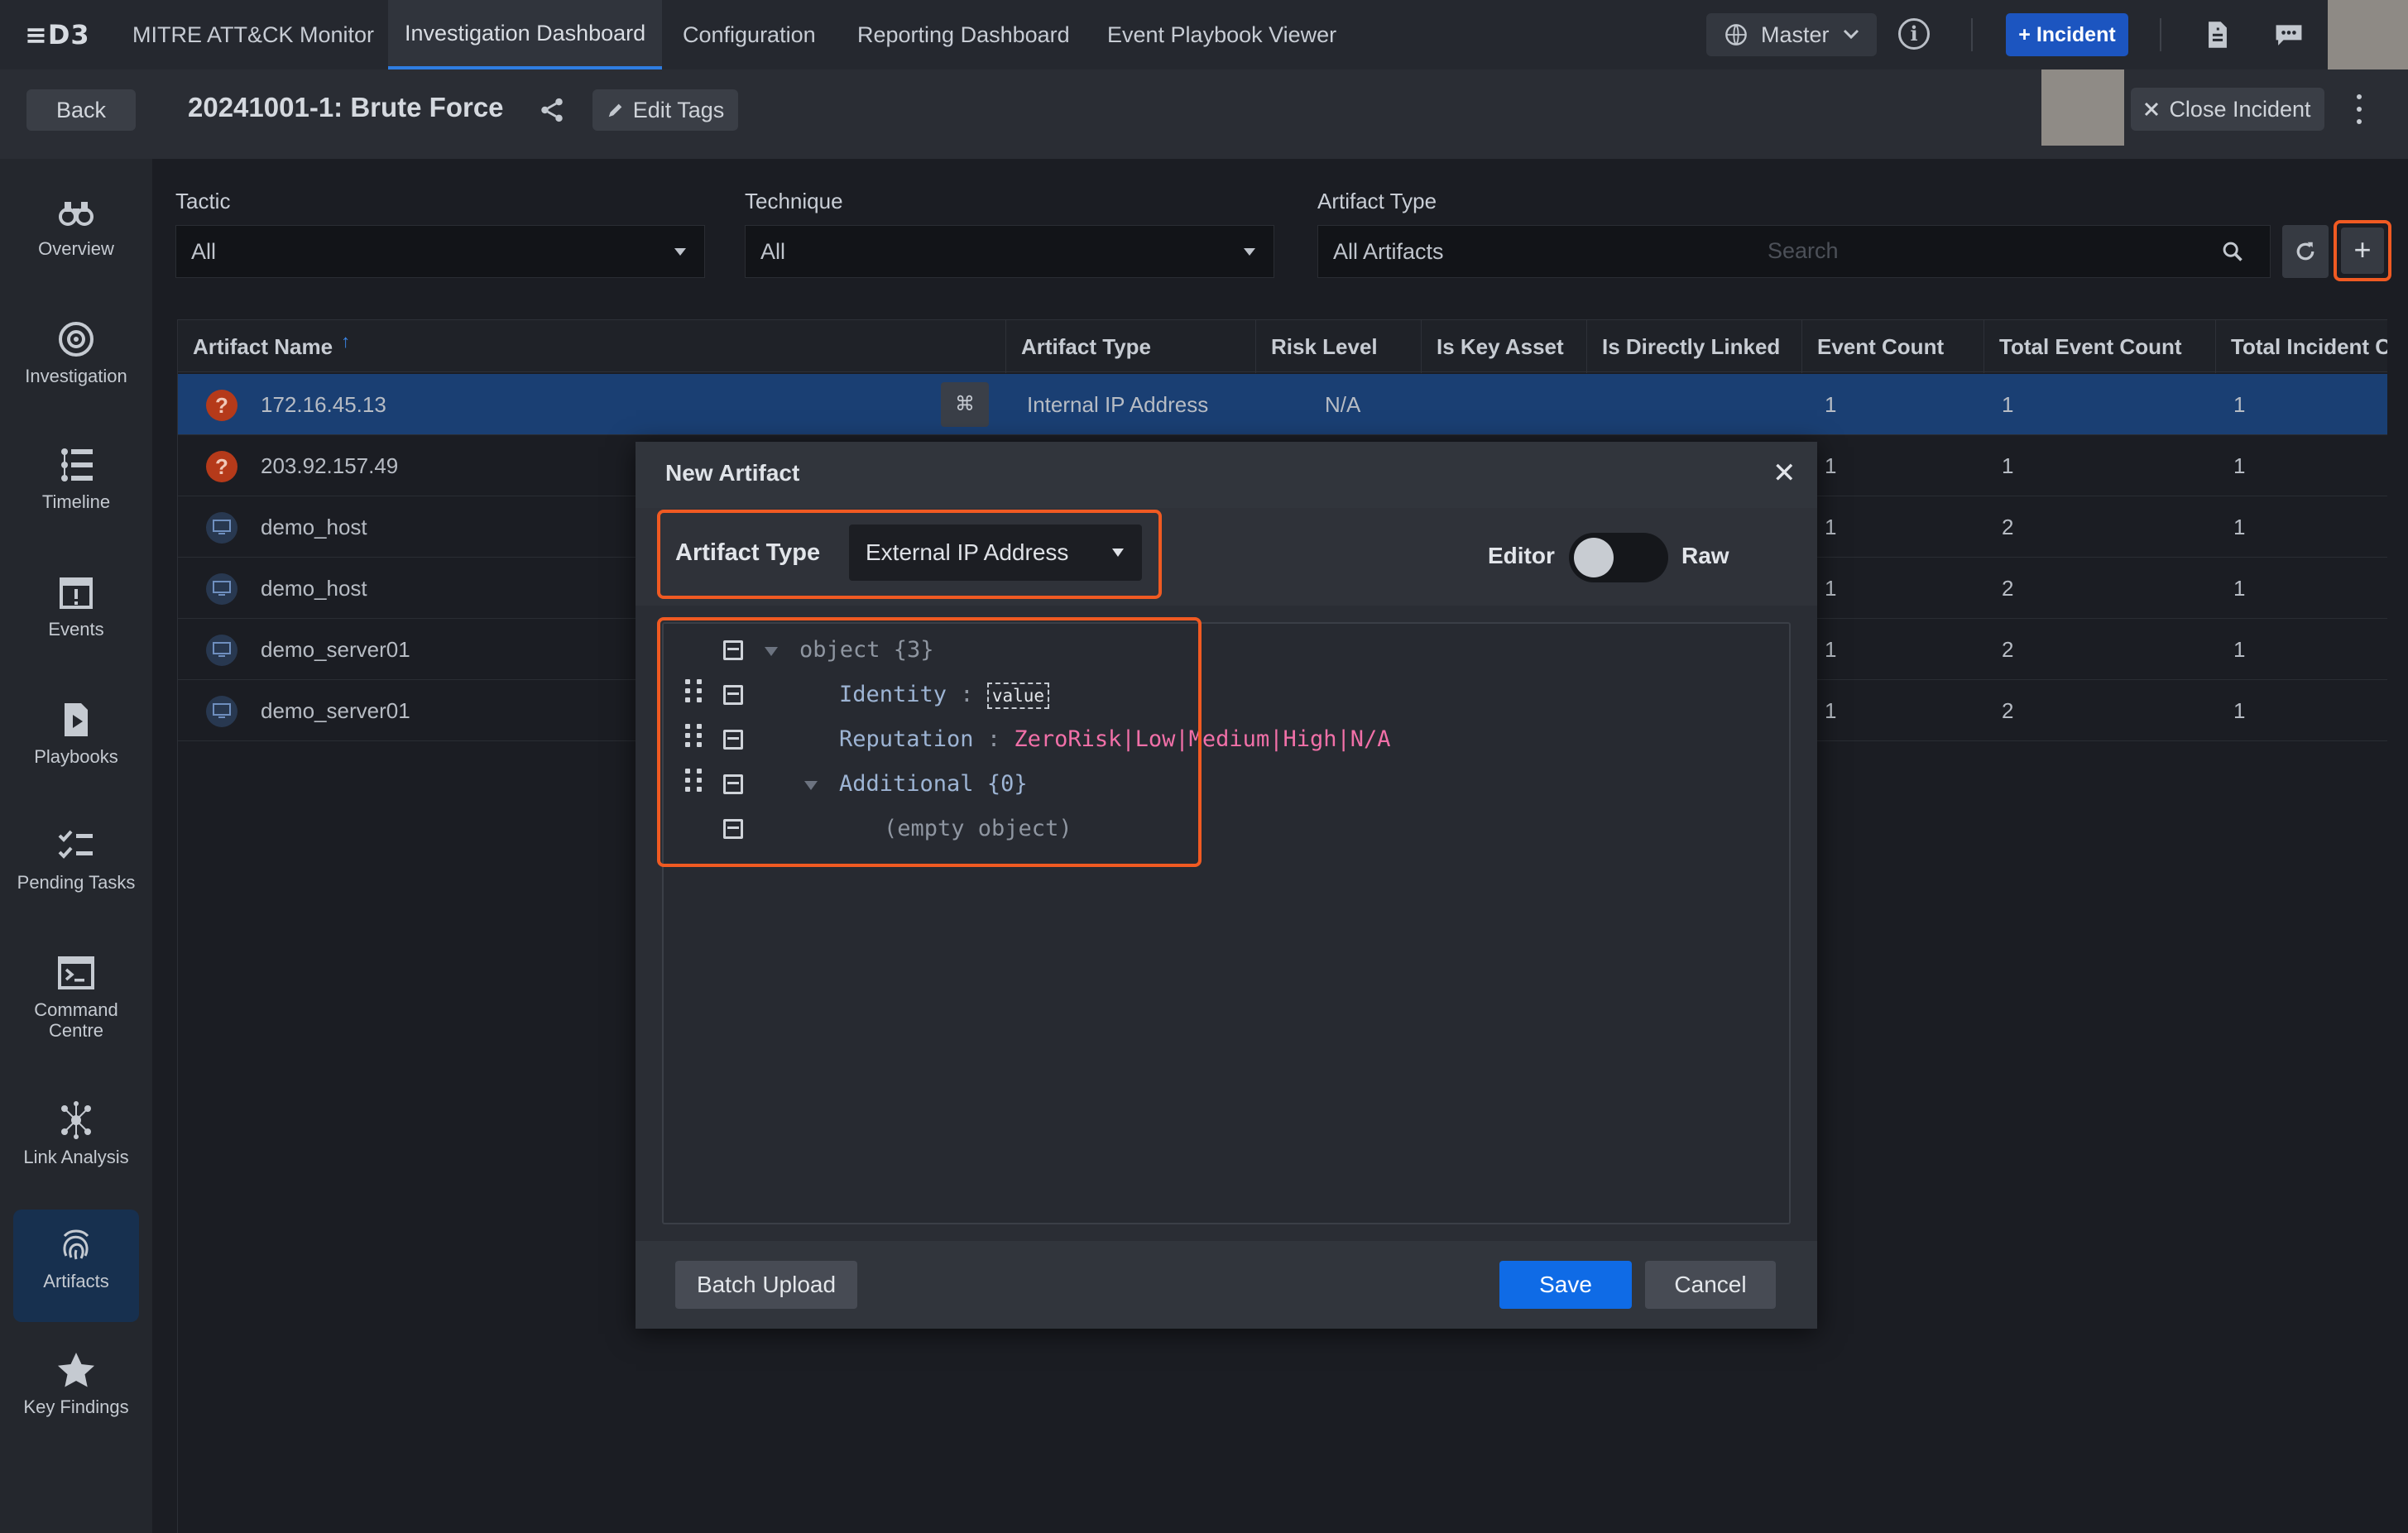  Describe the element at coordinates (929, 742) in the screenshot. I see `tree-highlight` at that location.